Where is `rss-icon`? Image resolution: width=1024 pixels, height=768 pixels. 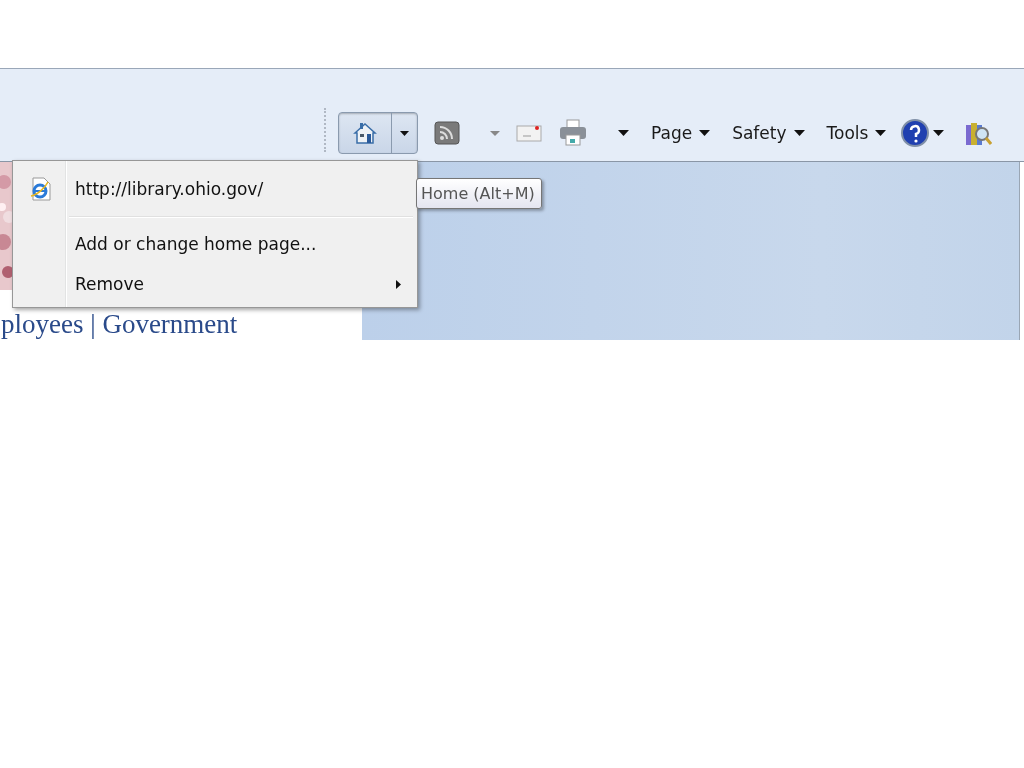 rss-icon is located at coordinates (447, 133).